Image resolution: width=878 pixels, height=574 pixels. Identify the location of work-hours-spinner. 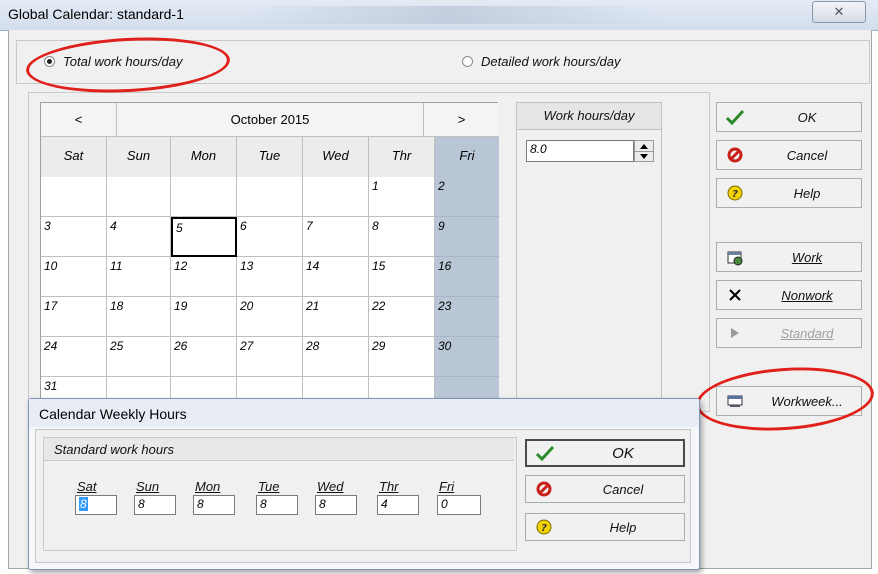
(644, 151).